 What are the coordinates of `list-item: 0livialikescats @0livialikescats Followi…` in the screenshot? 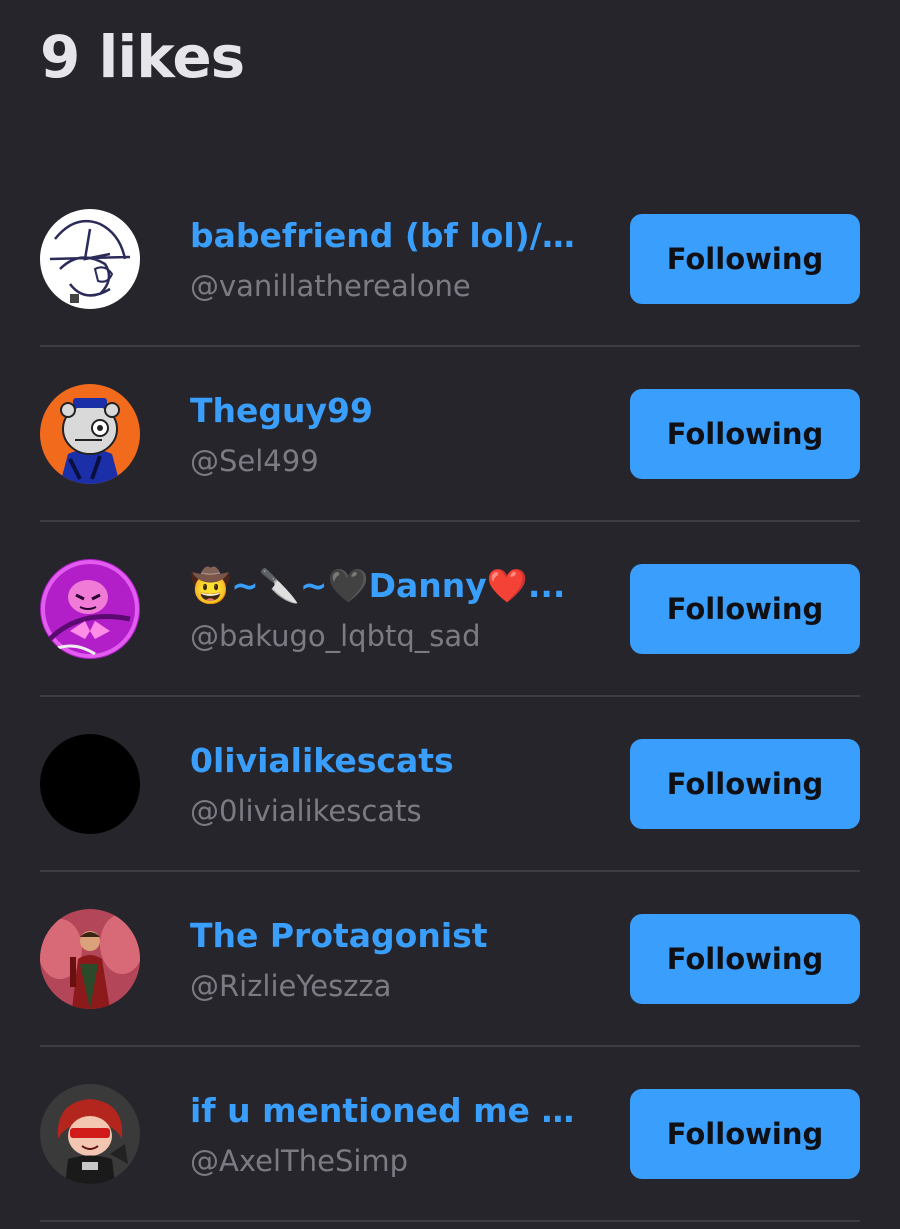 It's located at (450, 784).